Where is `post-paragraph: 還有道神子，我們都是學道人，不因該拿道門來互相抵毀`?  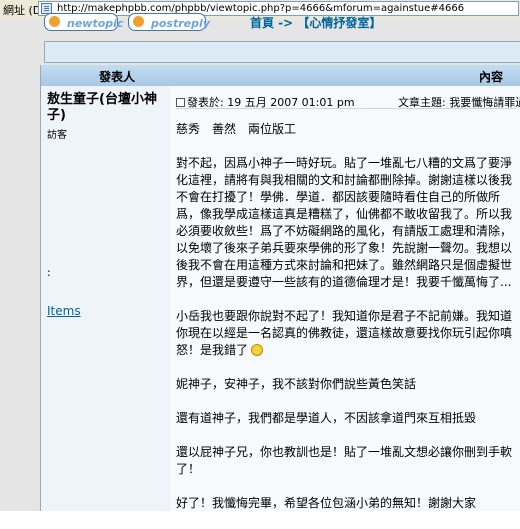 post-paragraph: 還有道神子，我們都是學道人，不因該拿道門來互相抵毀 is located at coordinates (326, 418).